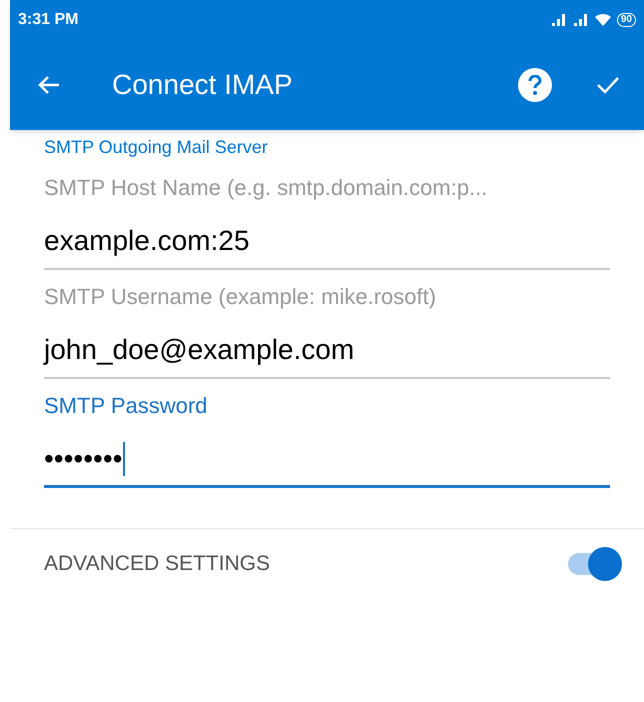 This screenshot has height=702, width=644. Describe the element at coordinates (157, 563) in the screenshot. I see `advanced-settings-label: ADVANCED SETTINGS` at that location.